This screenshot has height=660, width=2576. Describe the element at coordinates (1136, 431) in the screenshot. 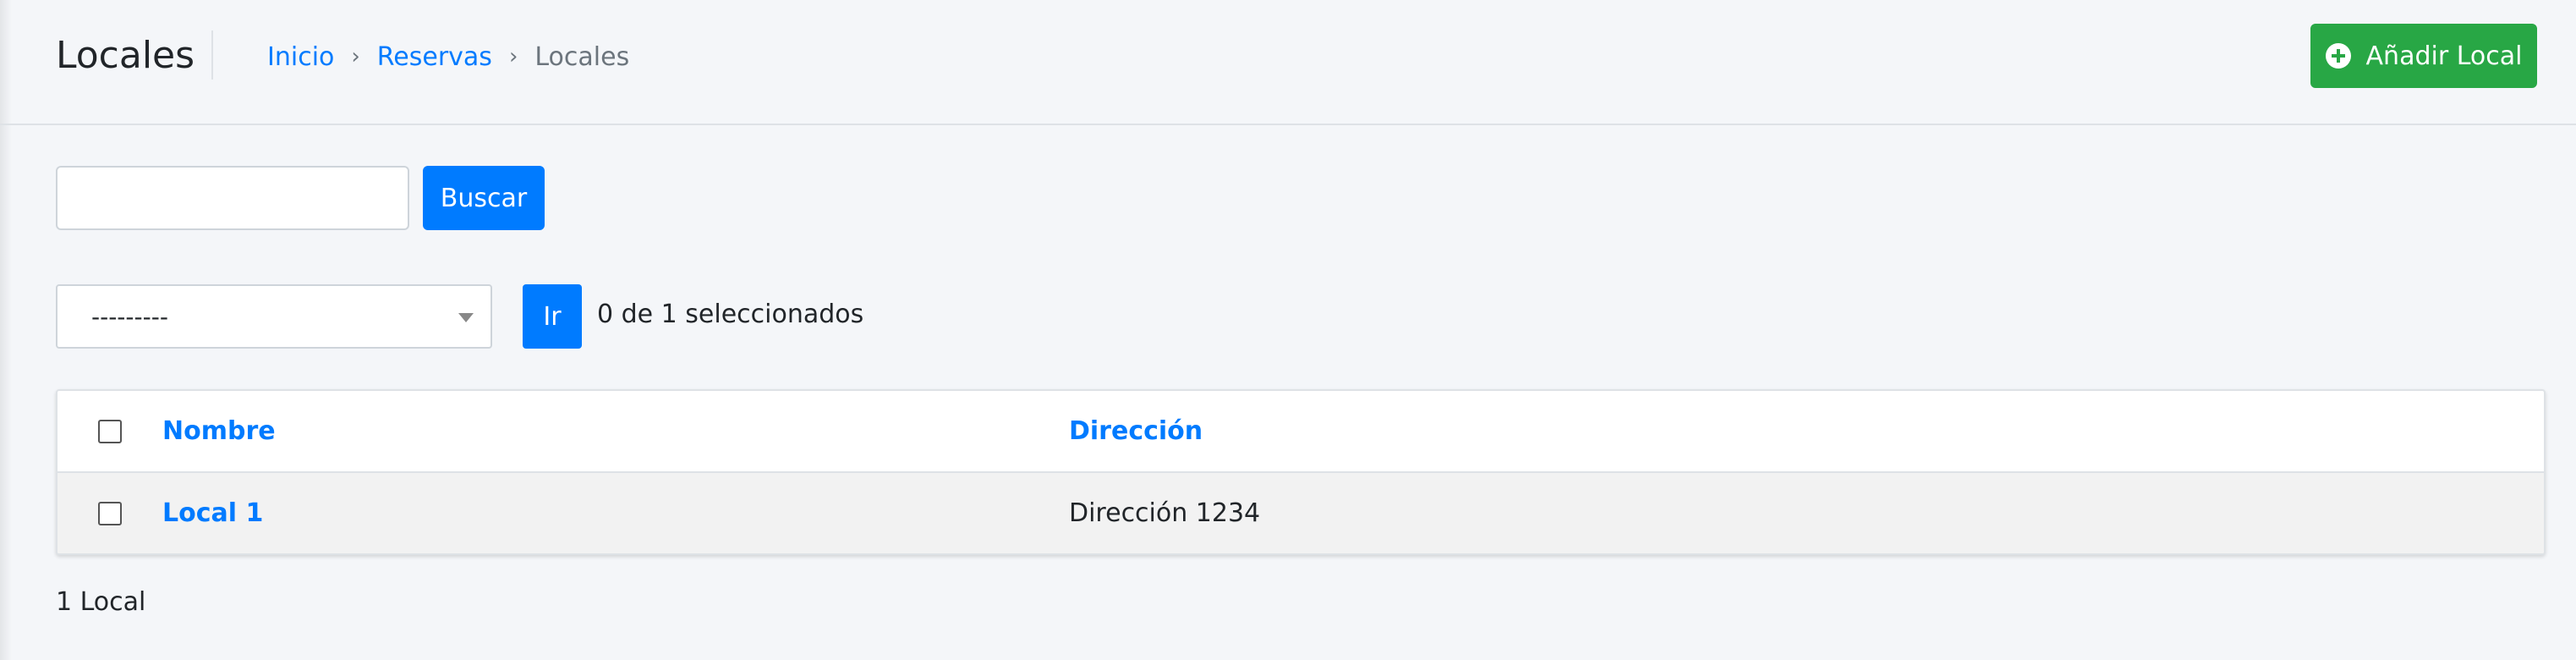

I see `sort-direccion-link: Dirección` at that location.